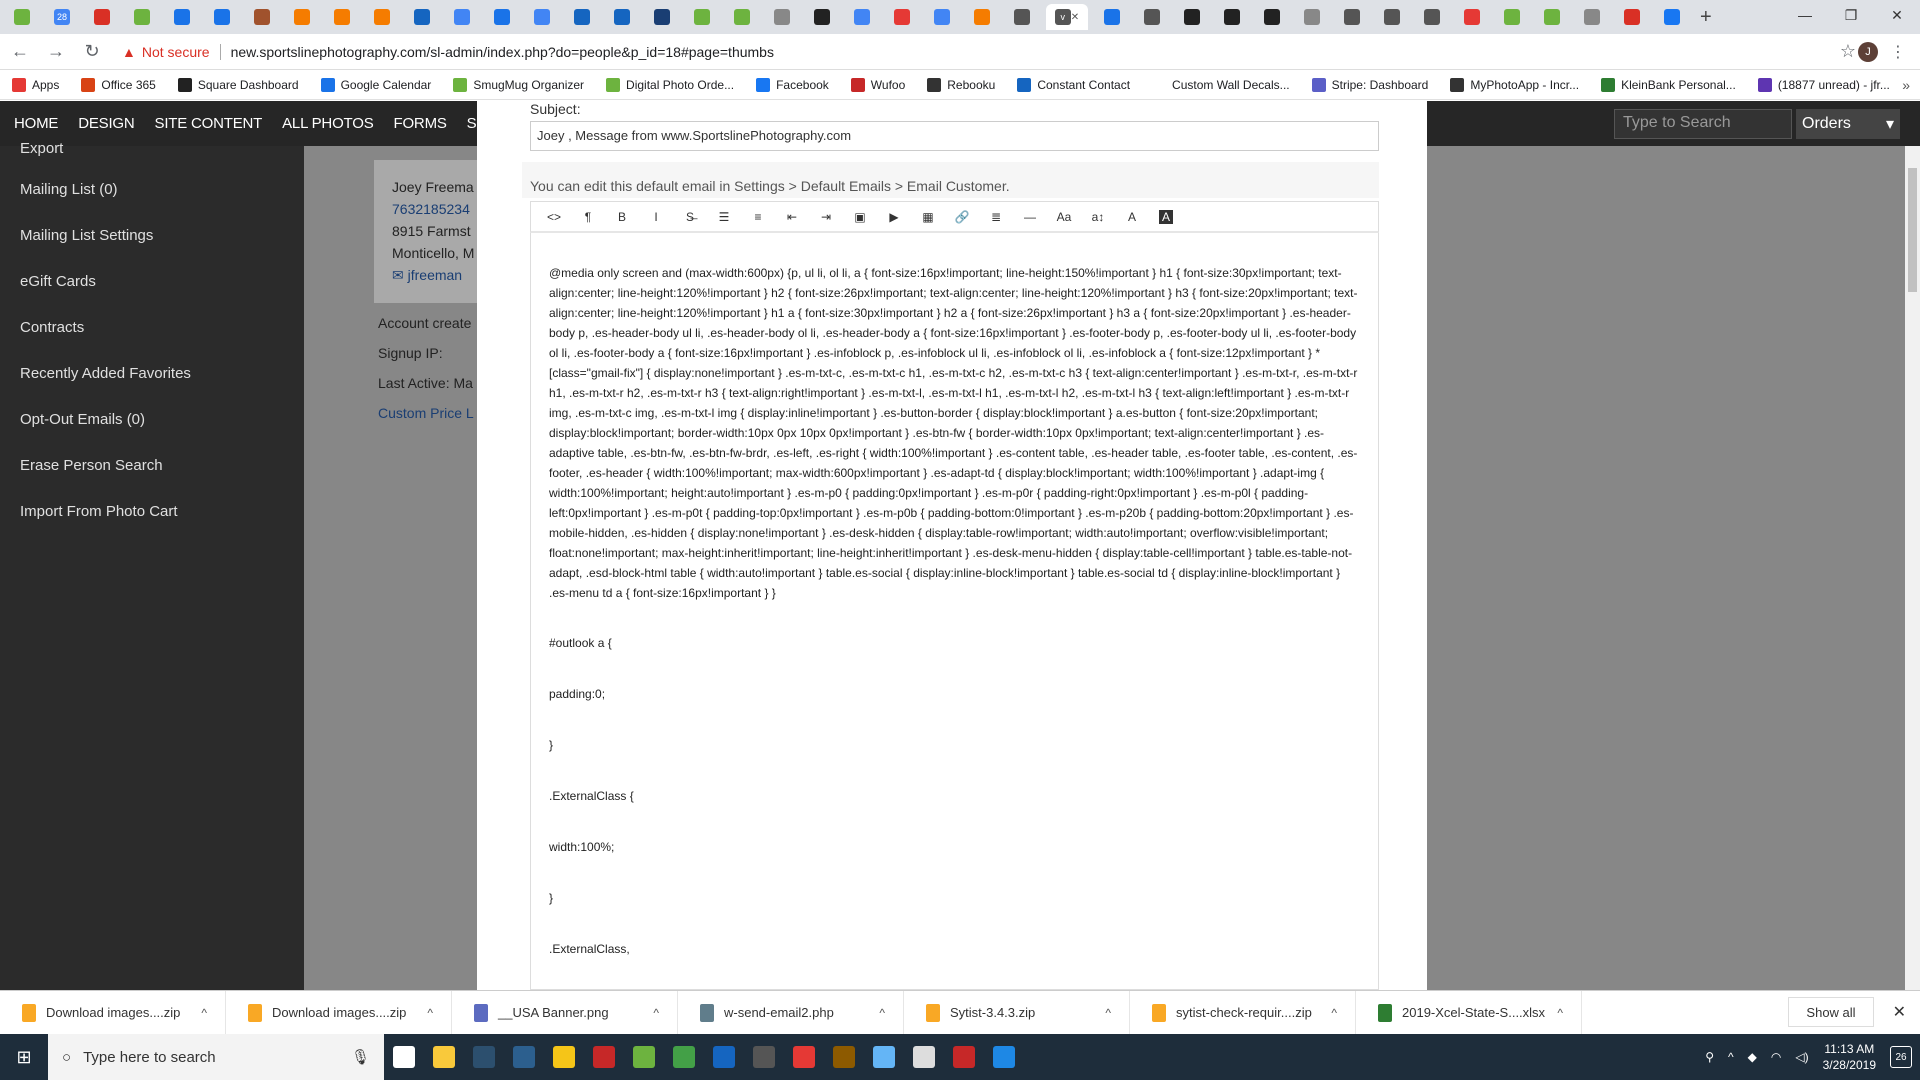 This screenshot has height=1080, width=1920. I want to click on show-all-downloads-button: Show all, so click(1831, 1012).